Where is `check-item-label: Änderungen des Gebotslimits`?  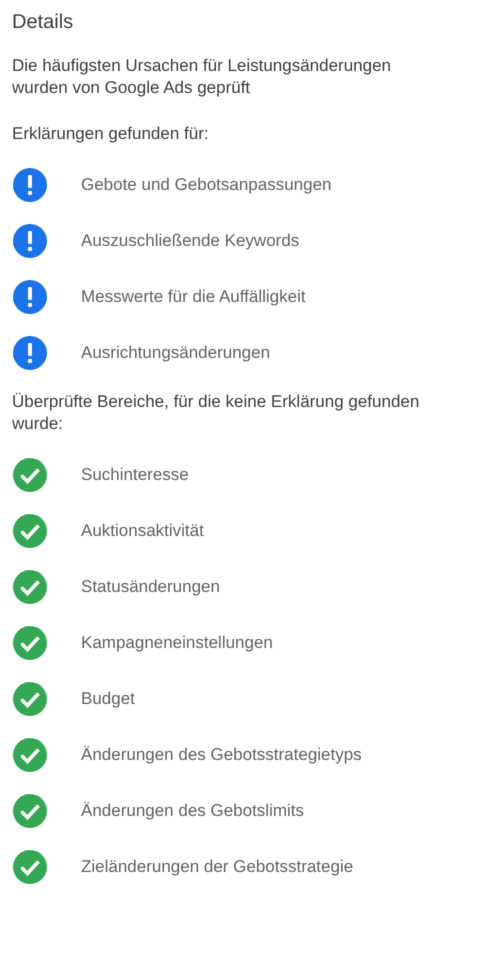
check-item-label: Änderungen des Gebotslimits is located at coordinates (192, 811).